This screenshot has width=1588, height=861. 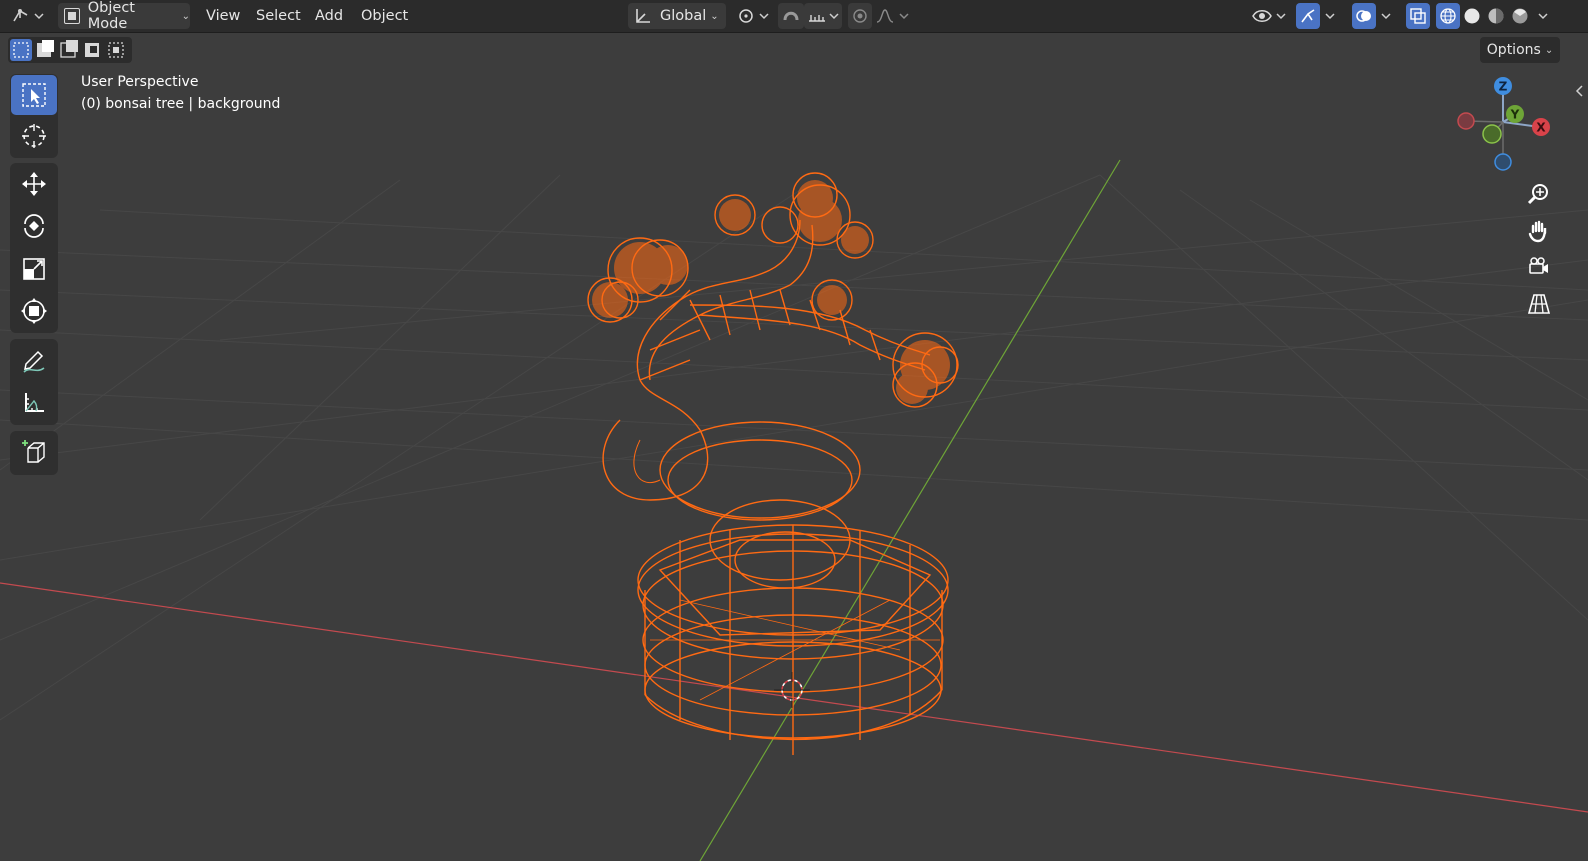 I want to click on tool-scale, so click(x=34, y=269).